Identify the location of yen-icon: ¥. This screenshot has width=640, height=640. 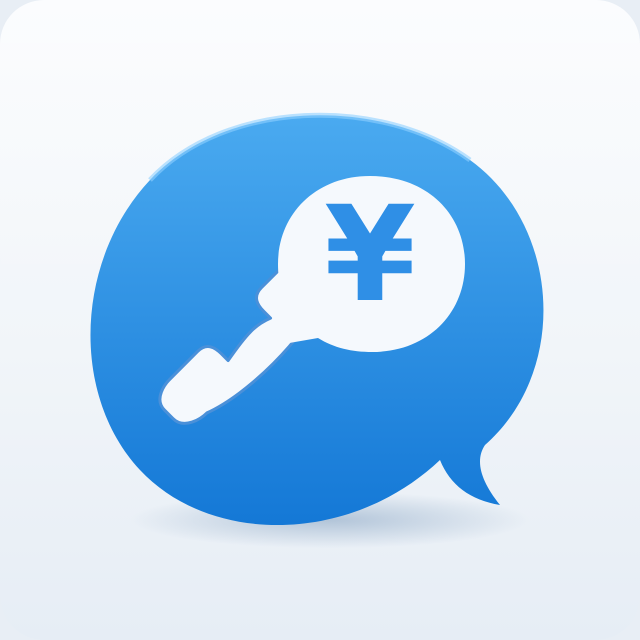
(370, 255).